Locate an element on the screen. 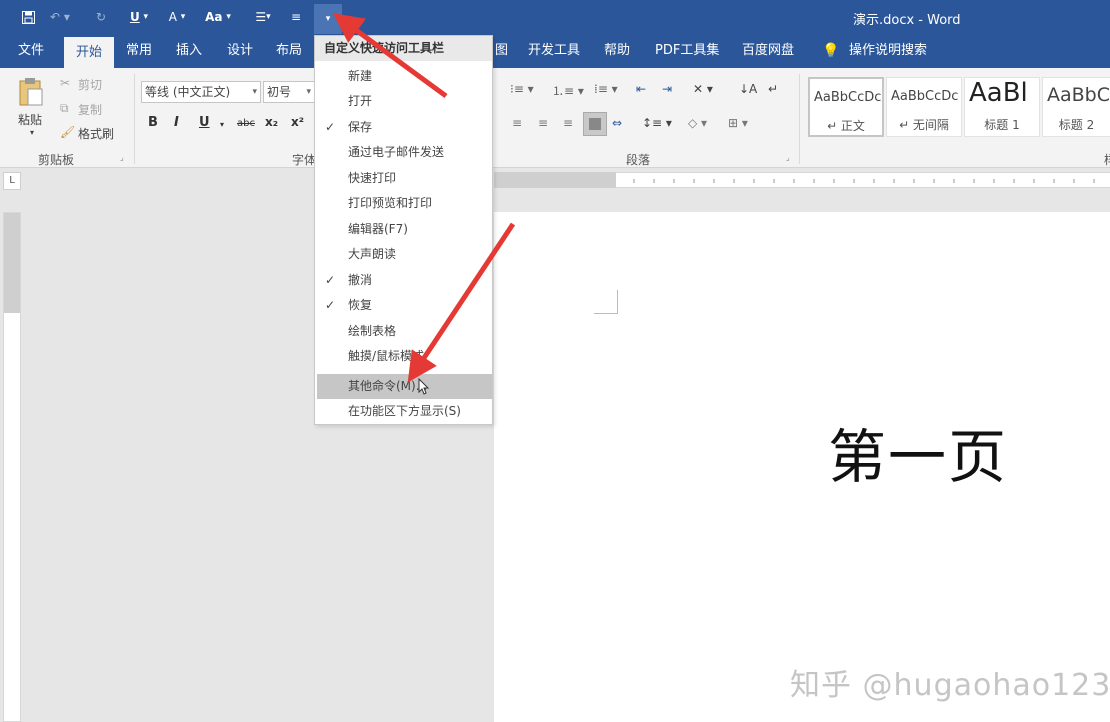 The height and width of the screenshot is (722, 1110). tab-pdf-tools: PDF工具集 is located at coordinates (687, 51).